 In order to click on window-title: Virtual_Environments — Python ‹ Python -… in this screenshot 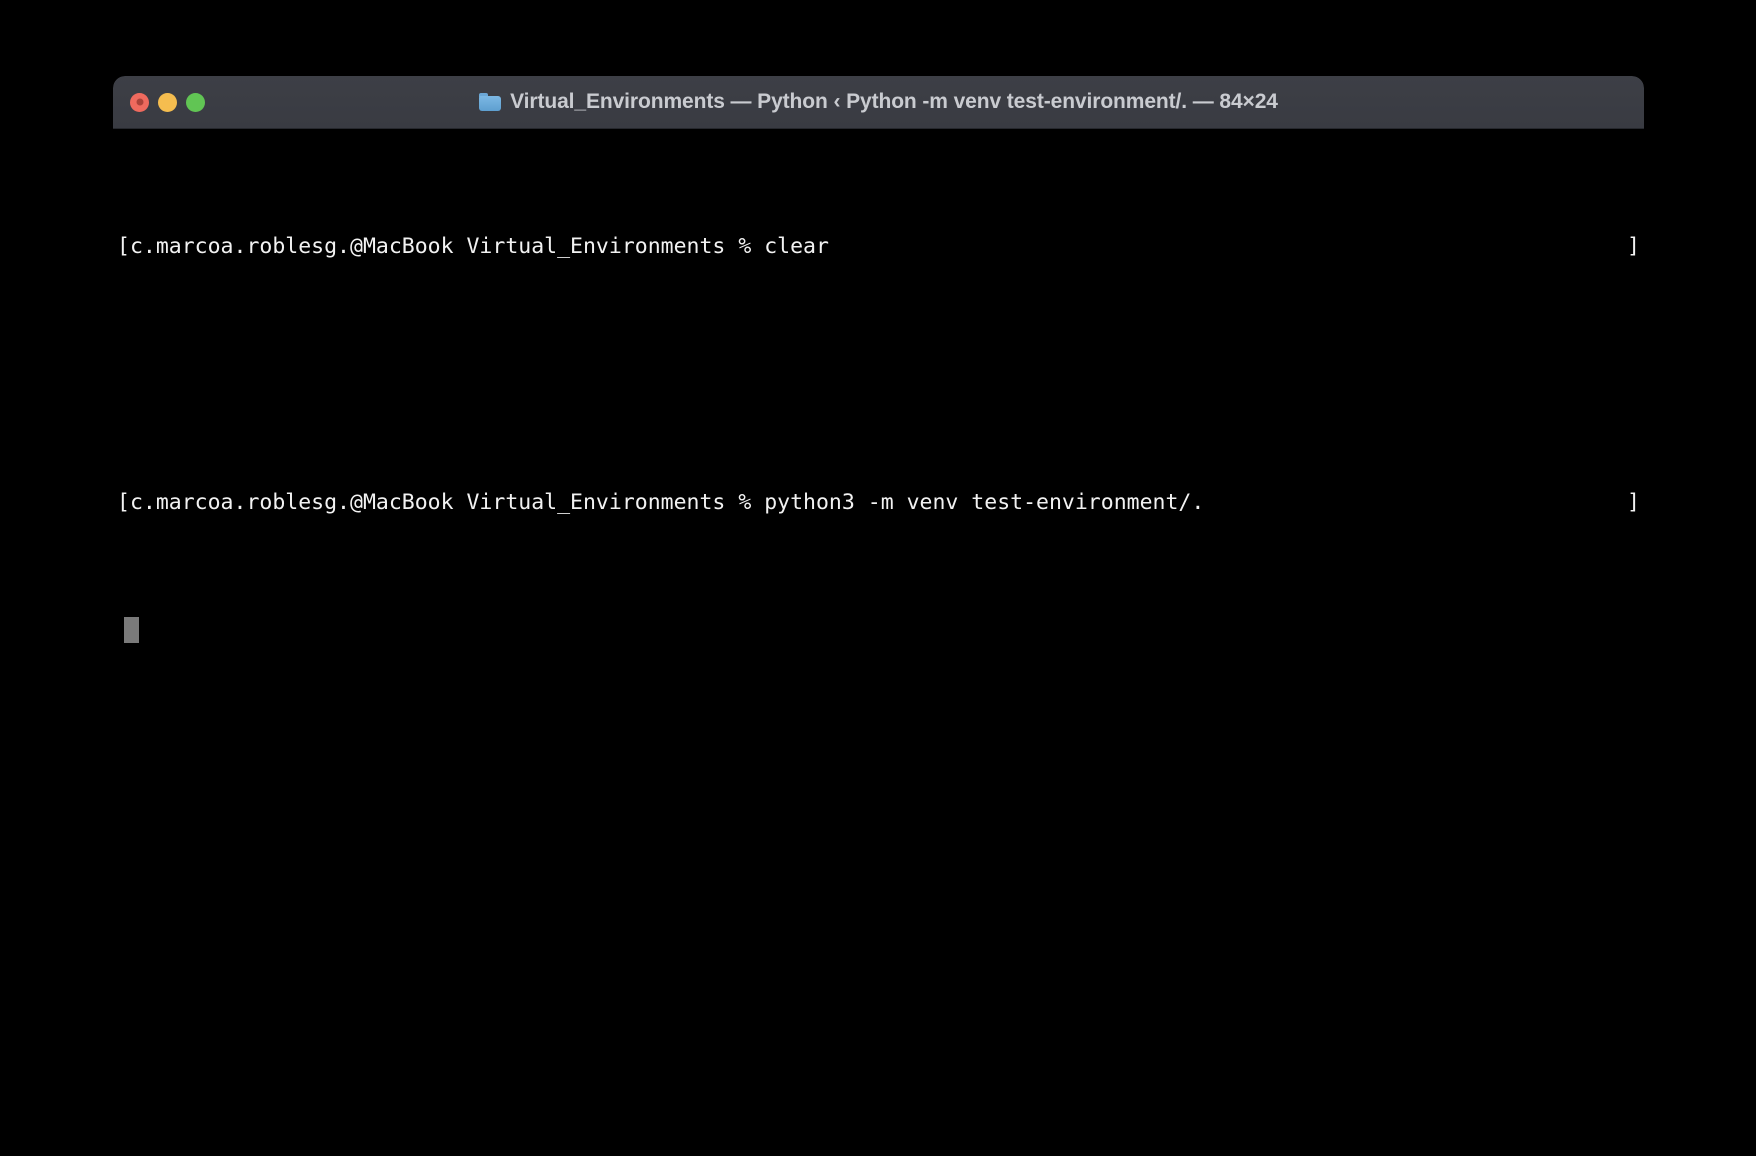, I will do `click(894, 101)`.